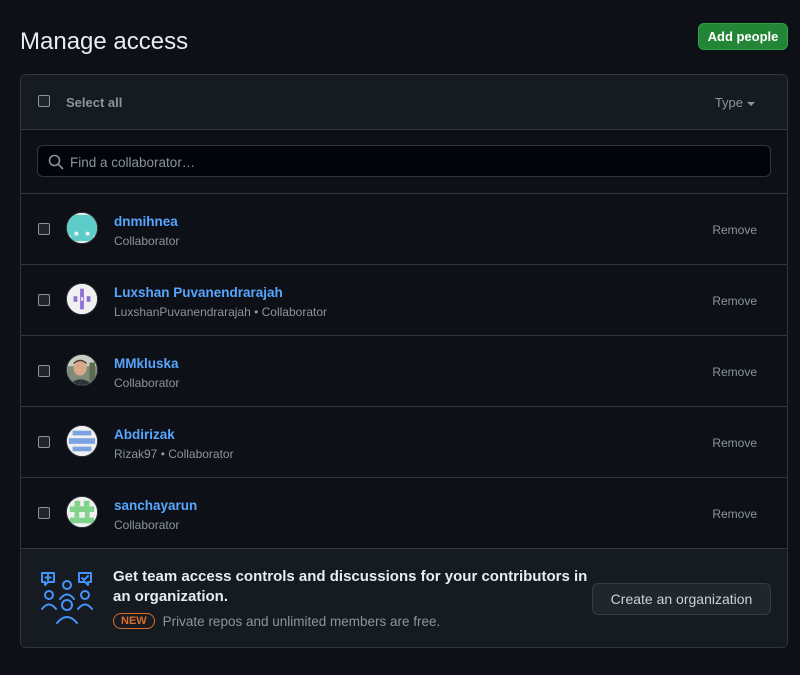  Describe the element at coordinates (728, 102) in the screenshot. I see `type-filter-label: Type` at that location.